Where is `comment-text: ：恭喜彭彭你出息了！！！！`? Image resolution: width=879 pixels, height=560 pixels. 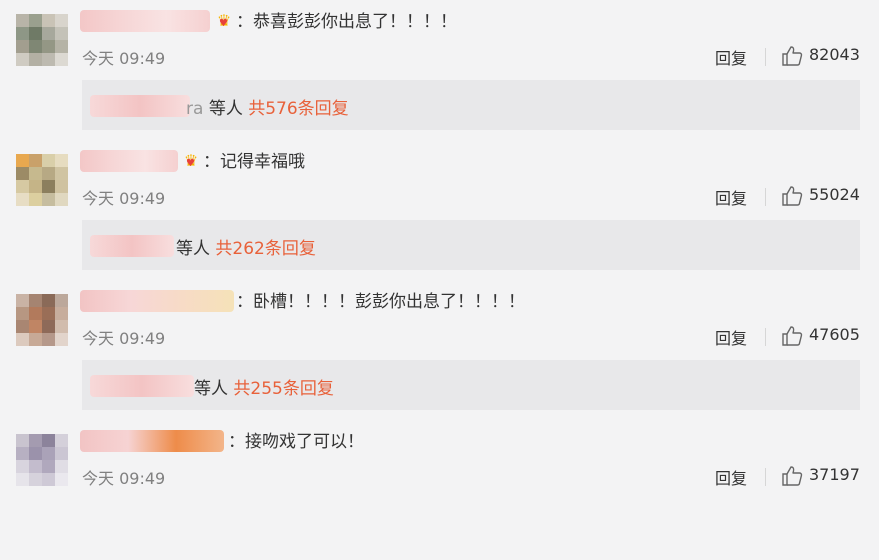 comment-text: ：恭喜彭彭你出息了！！！！ is located at coordinates (346, 22).